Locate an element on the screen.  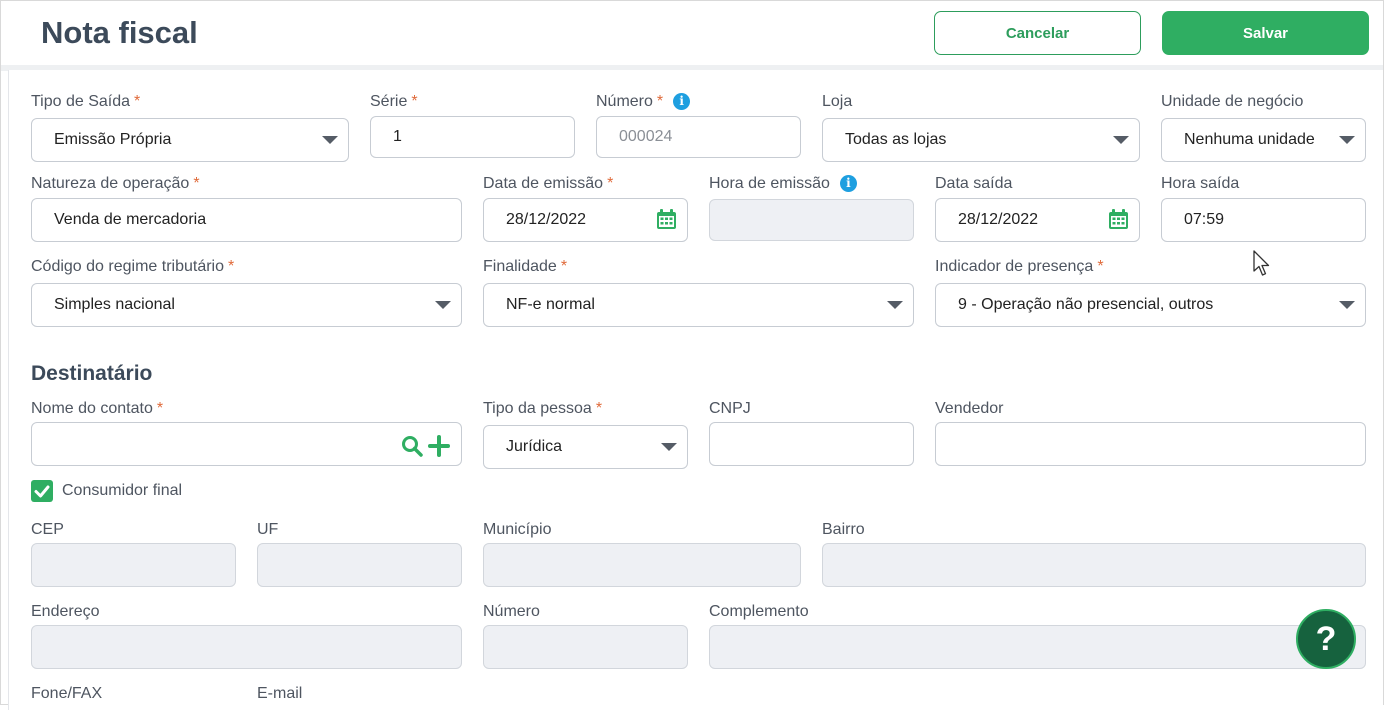
mouse-cursor-icon is located at coordinates (1261, 263).